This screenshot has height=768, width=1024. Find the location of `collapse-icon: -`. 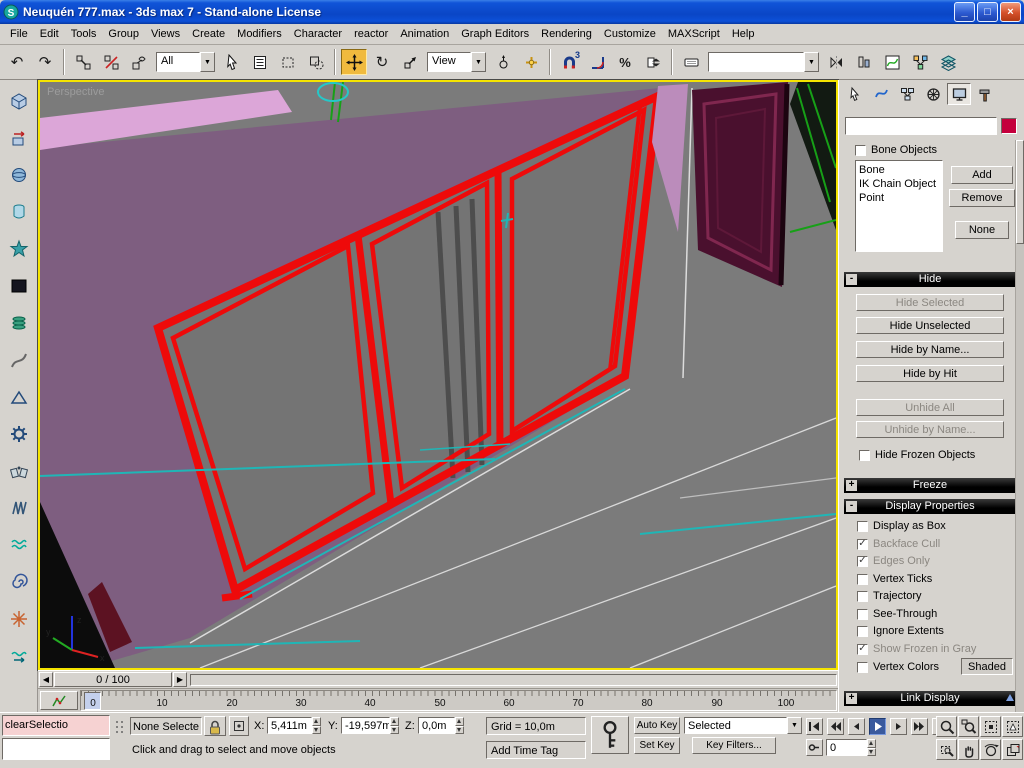

collapse-icon: - is located at coordinates (851, 279).